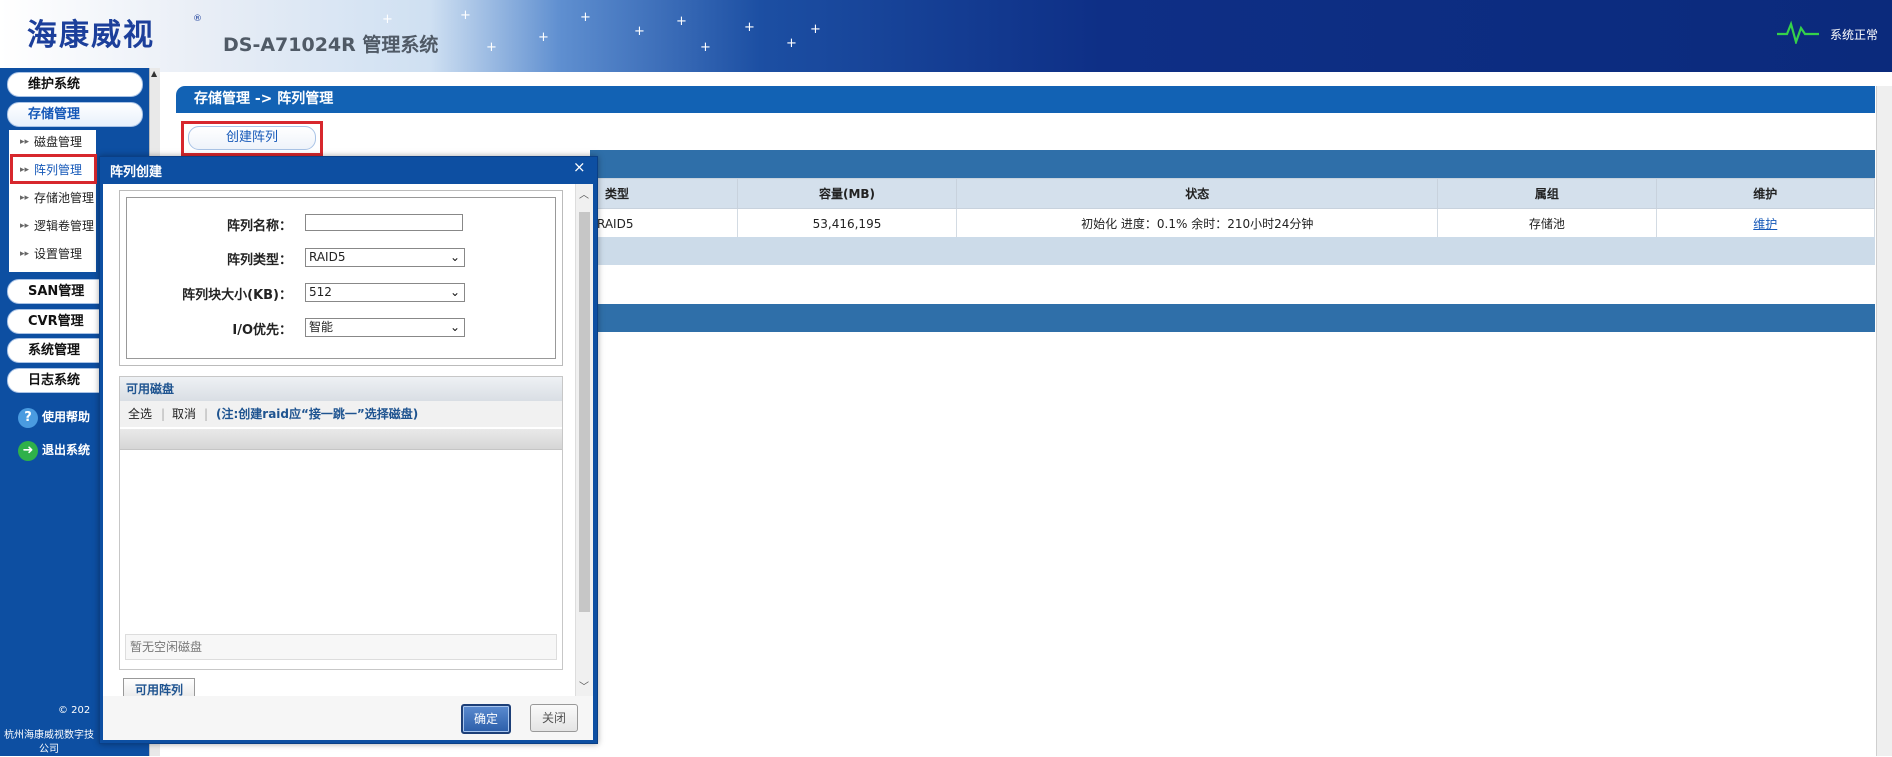  I want to click on array-name-input, so click(384, 222).